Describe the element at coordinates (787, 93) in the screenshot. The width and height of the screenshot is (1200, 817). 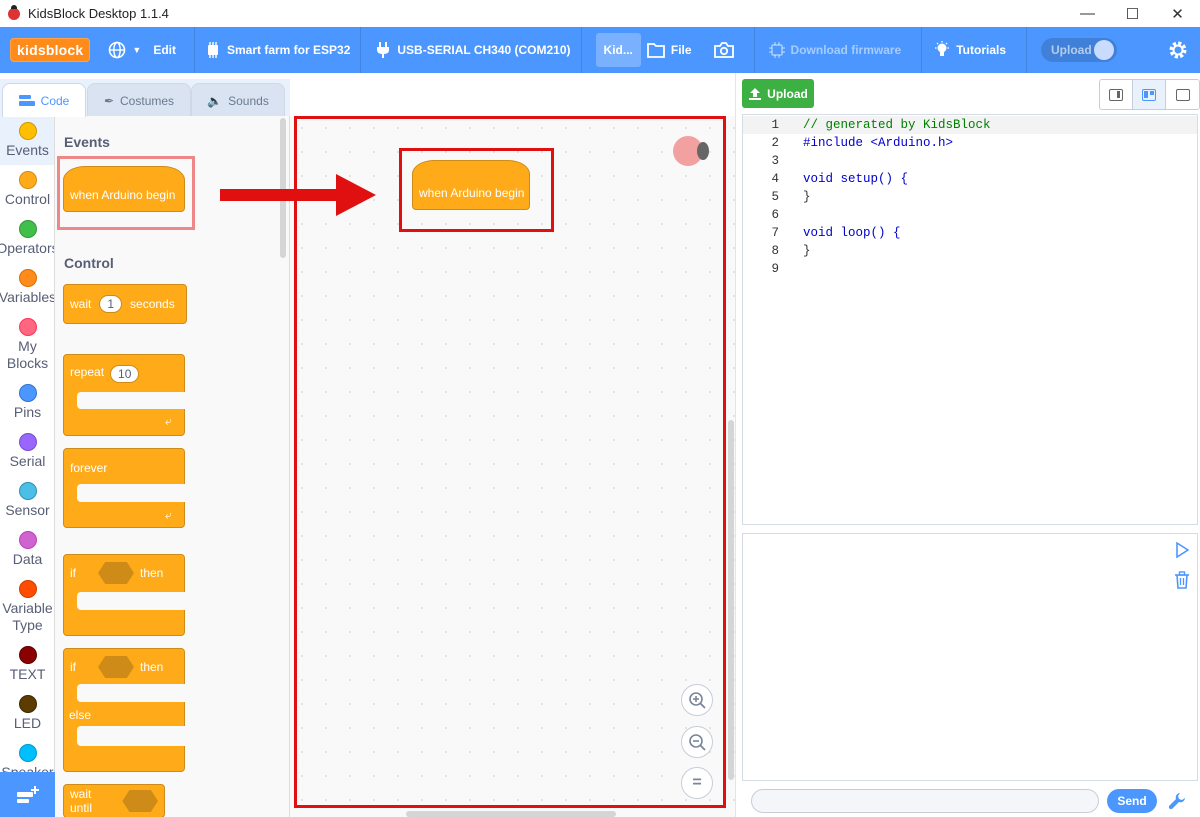
I see `upload-label: Upload` at that location.